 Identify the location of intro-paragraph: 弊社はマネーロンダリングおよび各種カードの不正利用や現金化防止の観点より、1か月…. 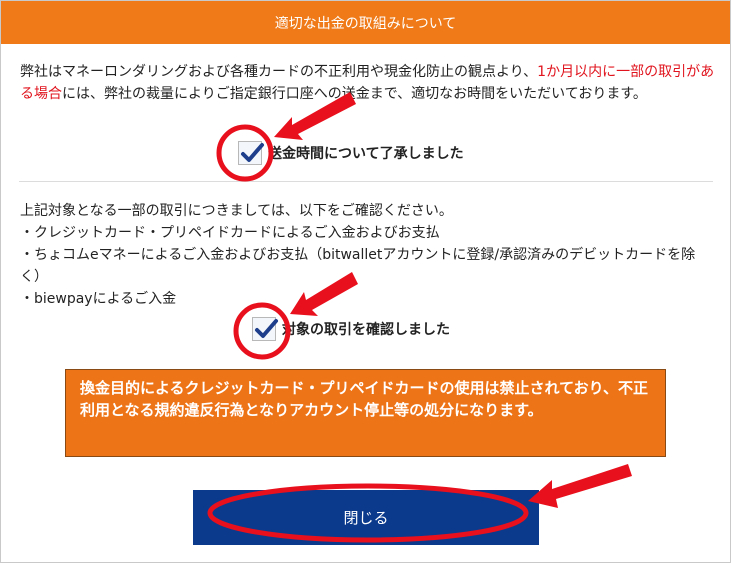
(368, 83).